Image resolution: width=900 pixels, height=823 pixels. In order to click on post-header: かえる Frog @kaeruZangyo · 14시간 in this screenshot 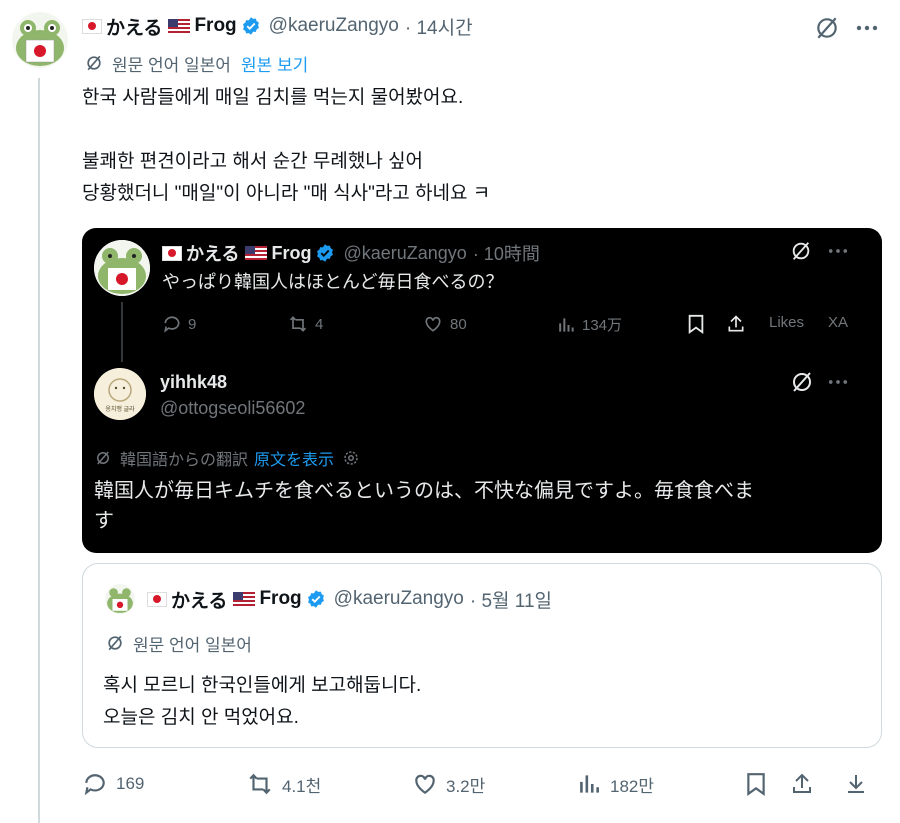, I will do `click(277, 26)`.